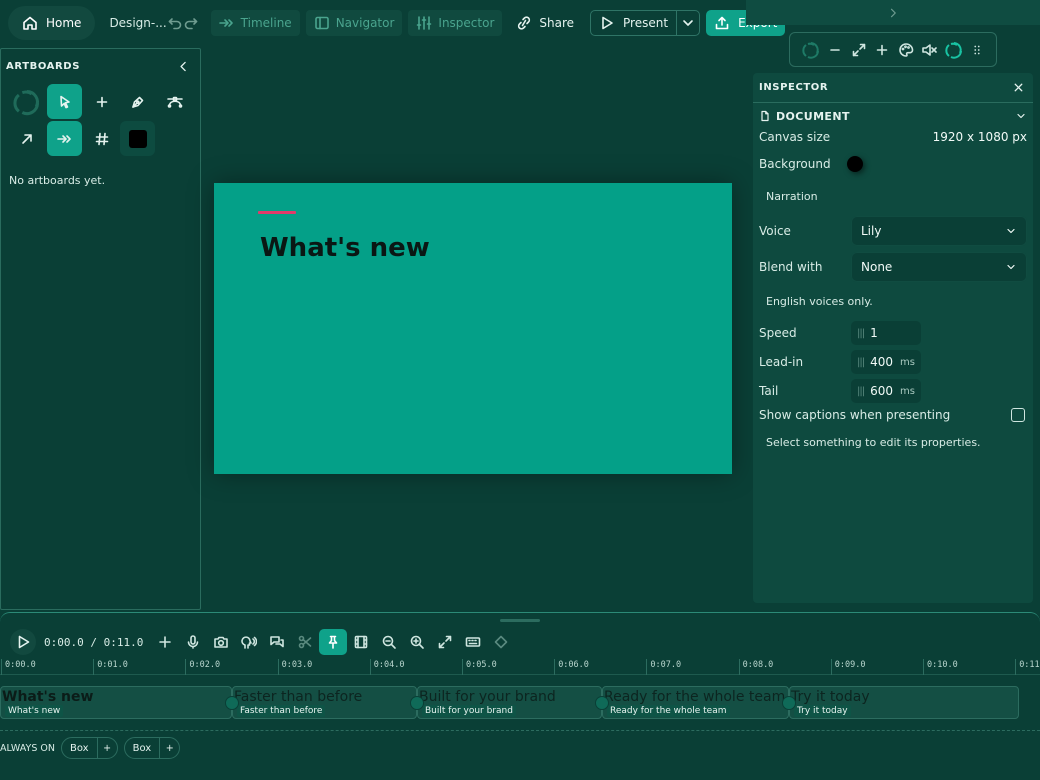 The height and width of the screenshot is (780, 1040). What do you see at coordinates (939, 267) in the screenshot?
I see `blend-select: None` at bounding box center [939, 267].